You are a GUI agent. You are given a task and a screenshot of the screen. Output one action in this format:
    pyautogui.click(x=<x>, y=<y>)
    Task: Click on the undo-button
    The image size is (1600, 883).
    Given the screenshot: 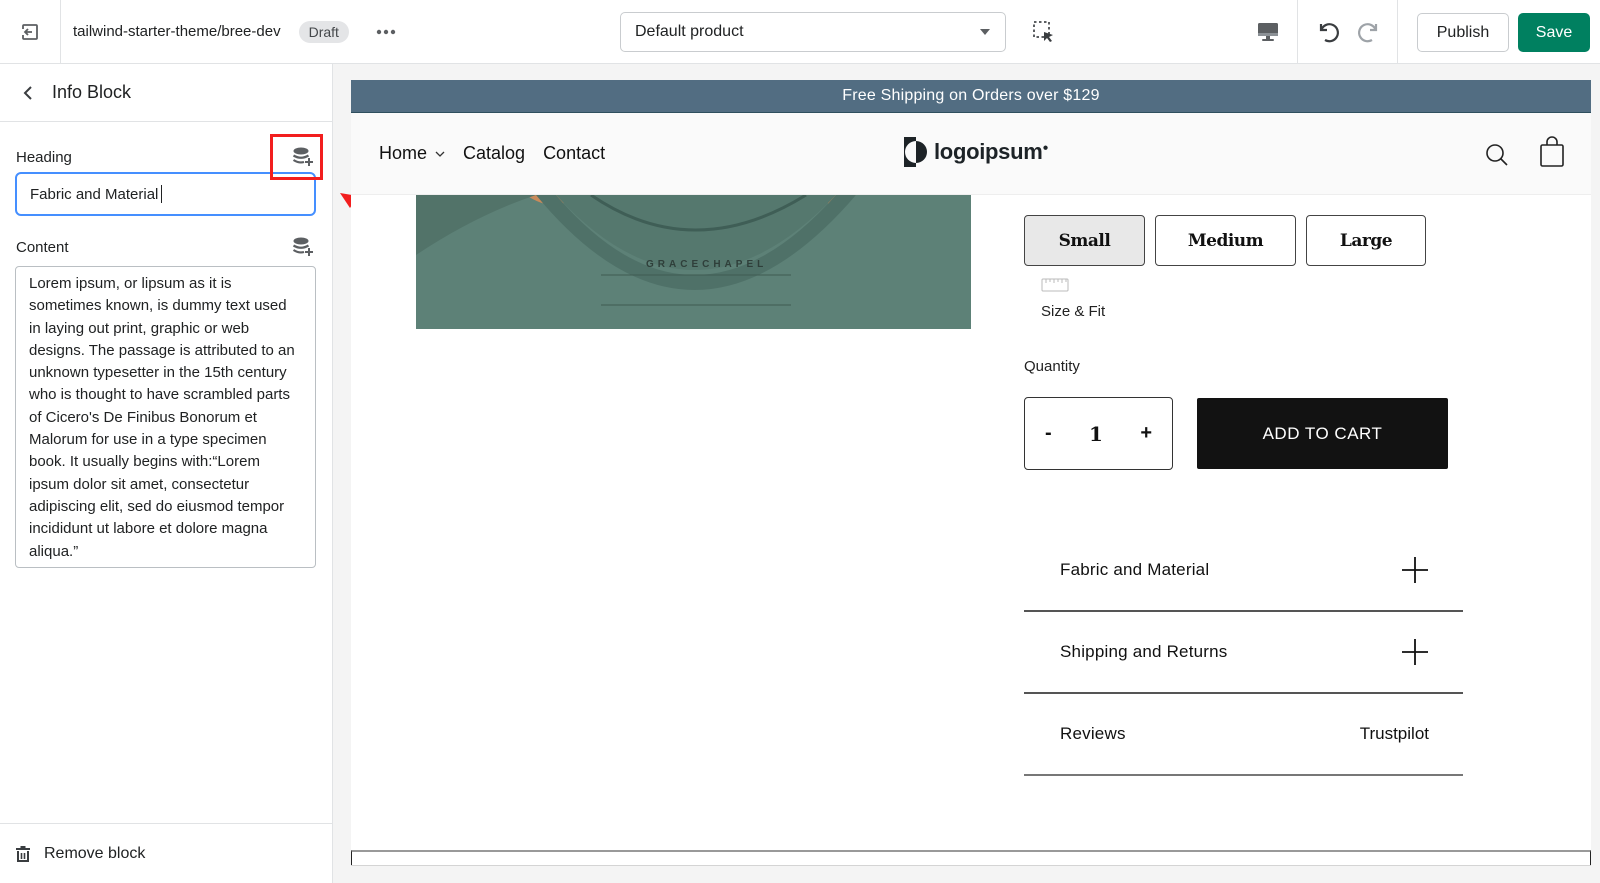 What is the action you would take?
    pyautogui.click(x=1328, y=32)
    